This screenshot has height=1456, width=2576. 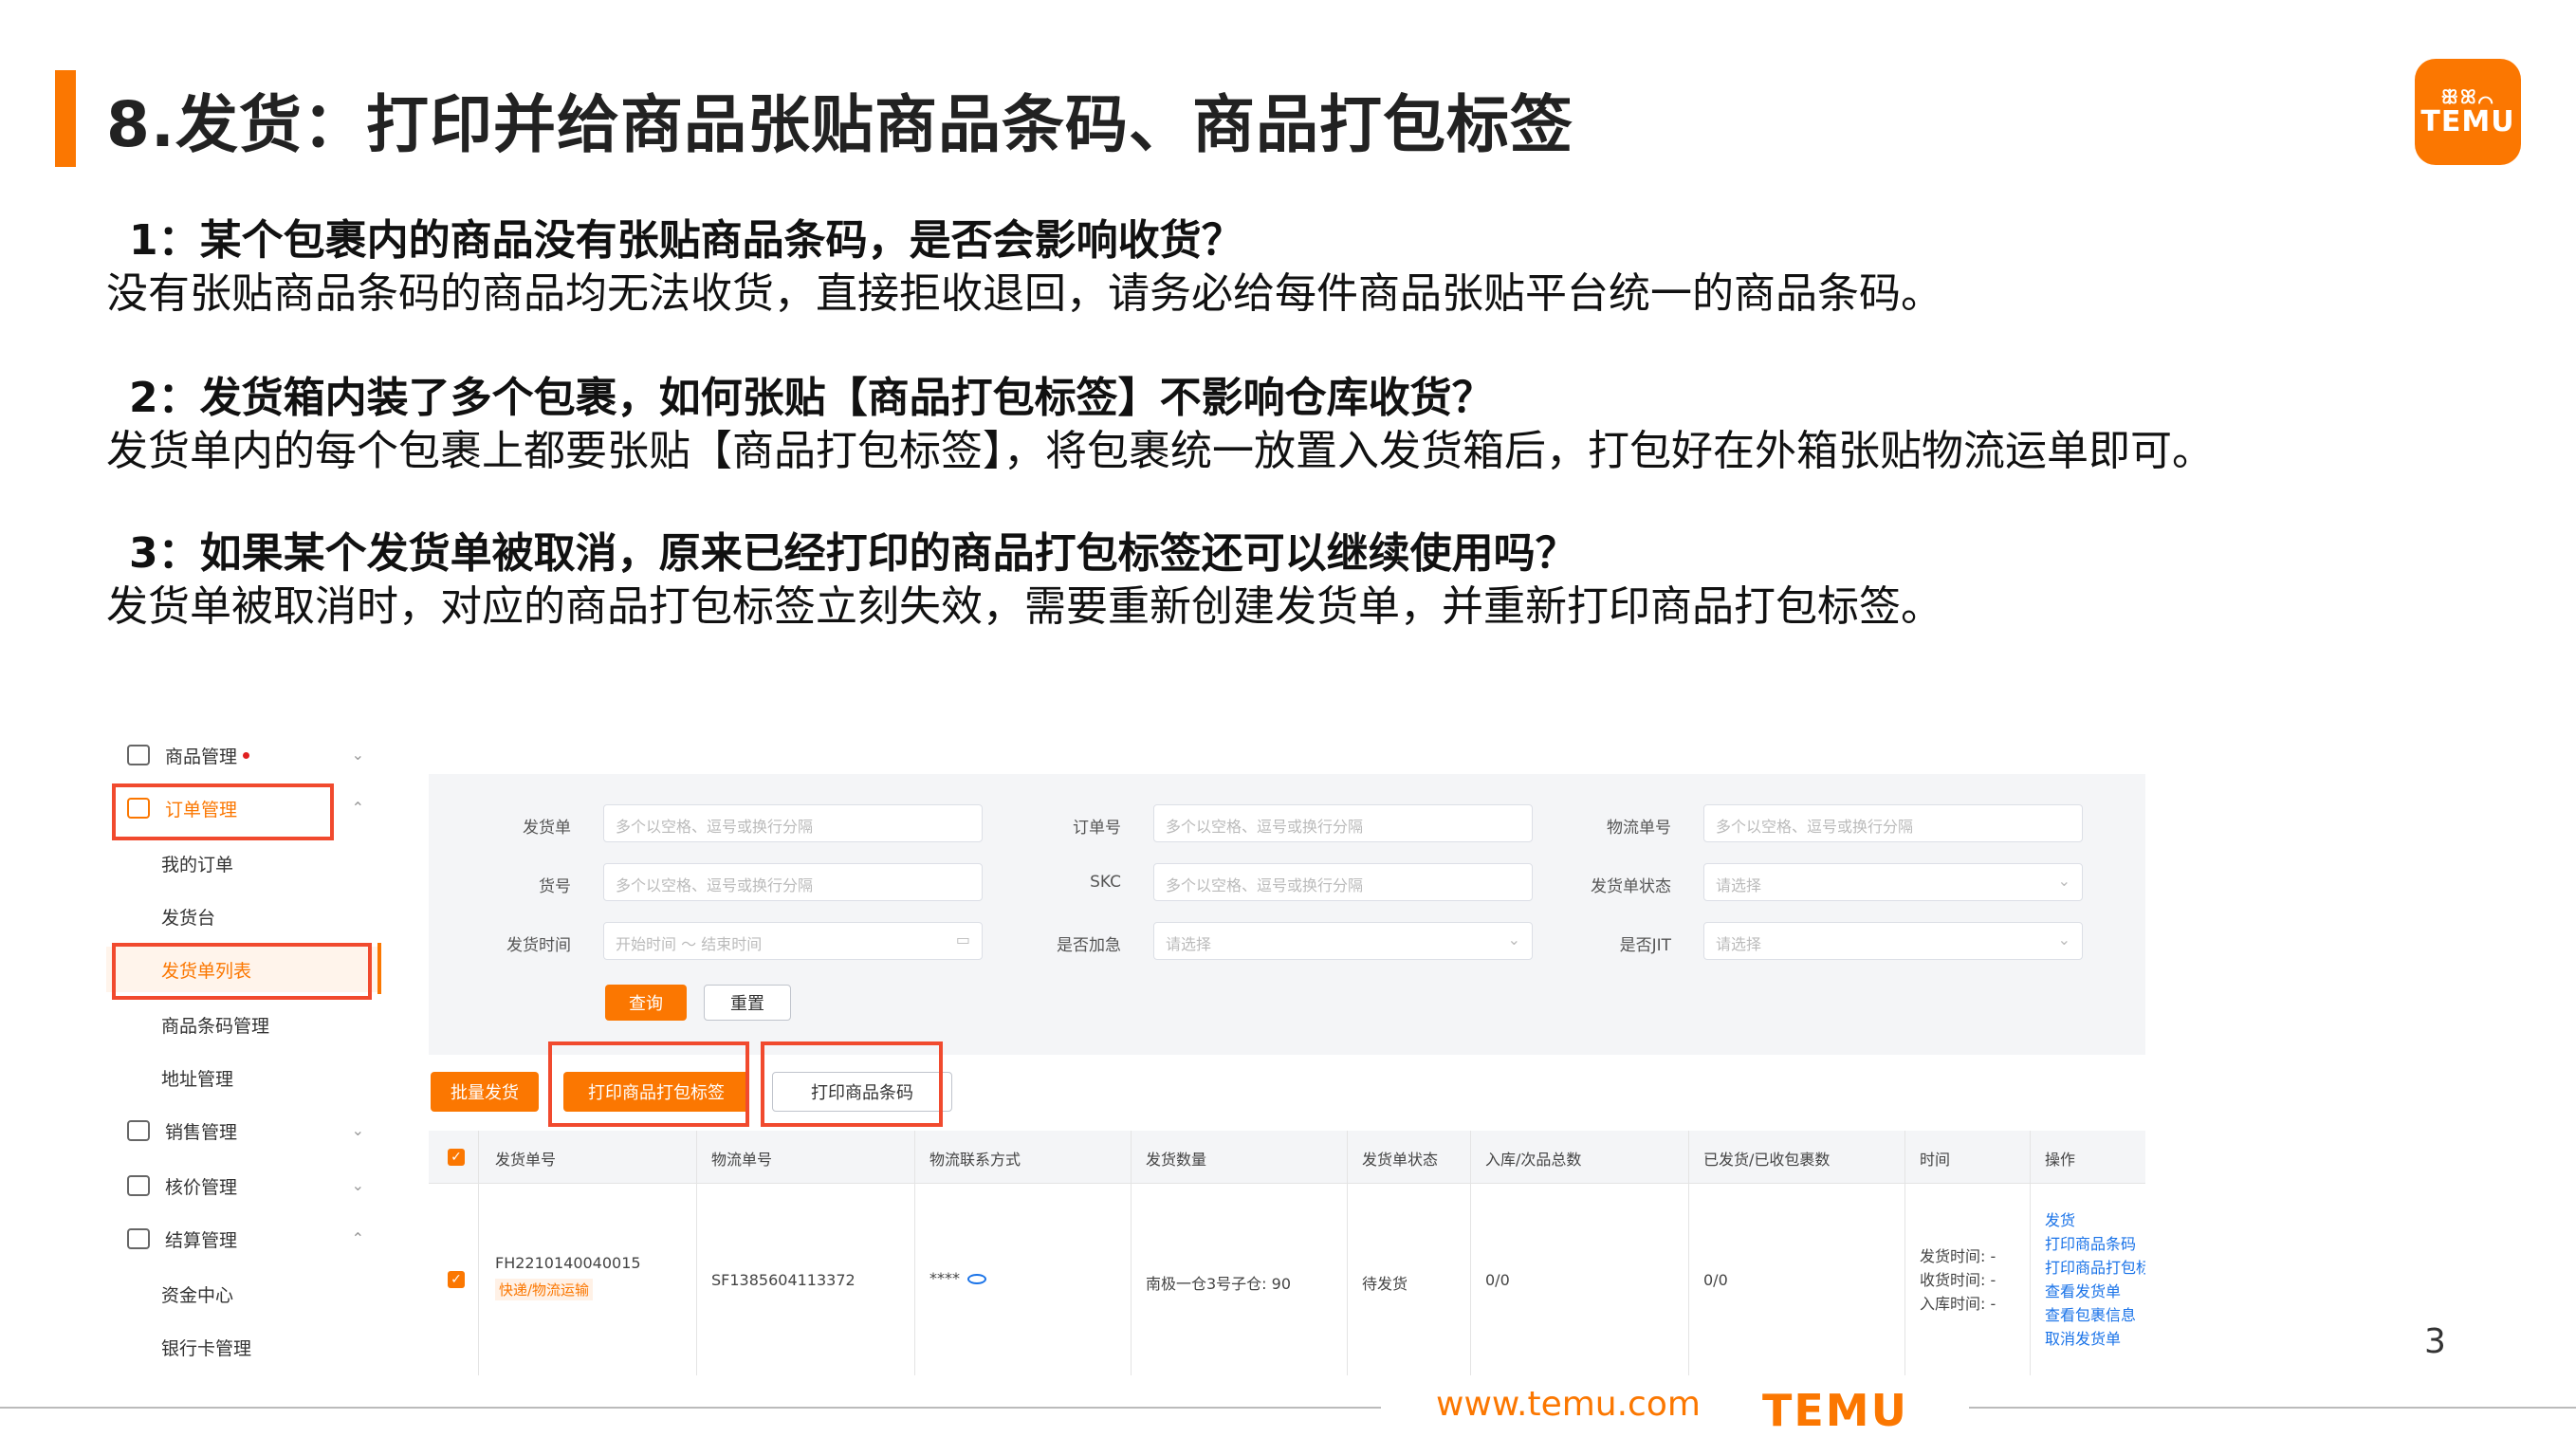 I want to click on time-start: 开始时间, so click(x=646, y=944).